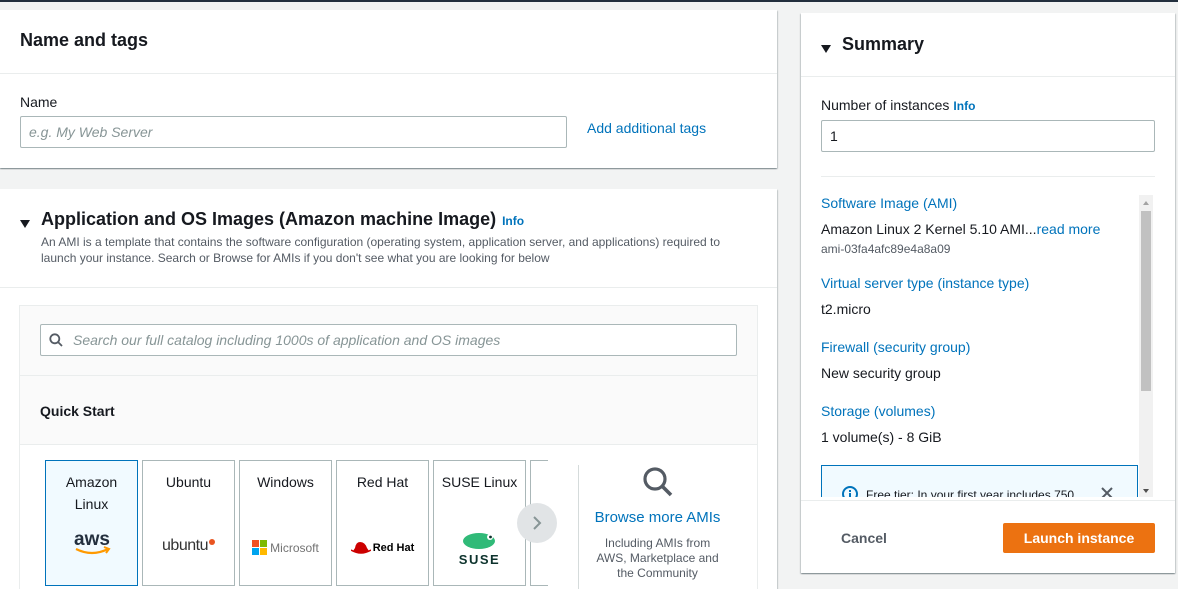 Image resolution: width=1178 pixels, height=589 pixels. Describe the element at coordinates (1146, 301) in the screenshot. I see `scrollbar-thumb` at that location.